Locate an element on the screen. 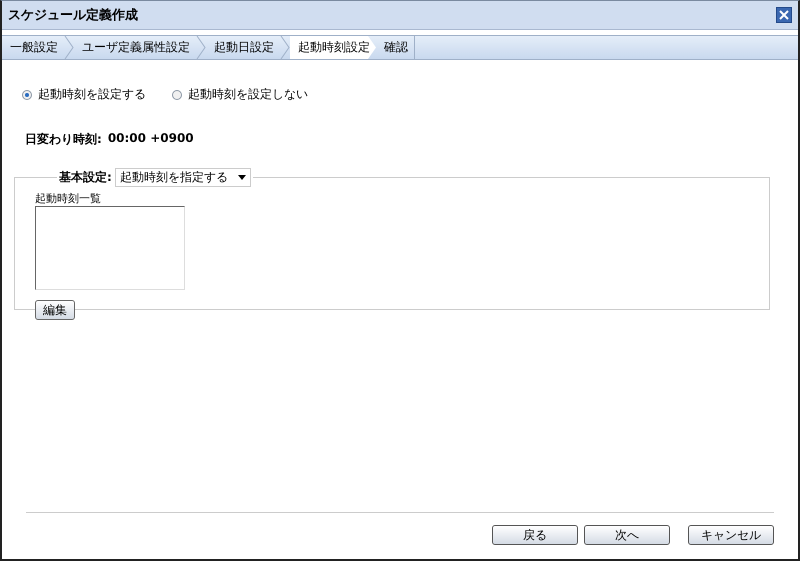  edit-button: 編集 is located at coordinates (55, 310).